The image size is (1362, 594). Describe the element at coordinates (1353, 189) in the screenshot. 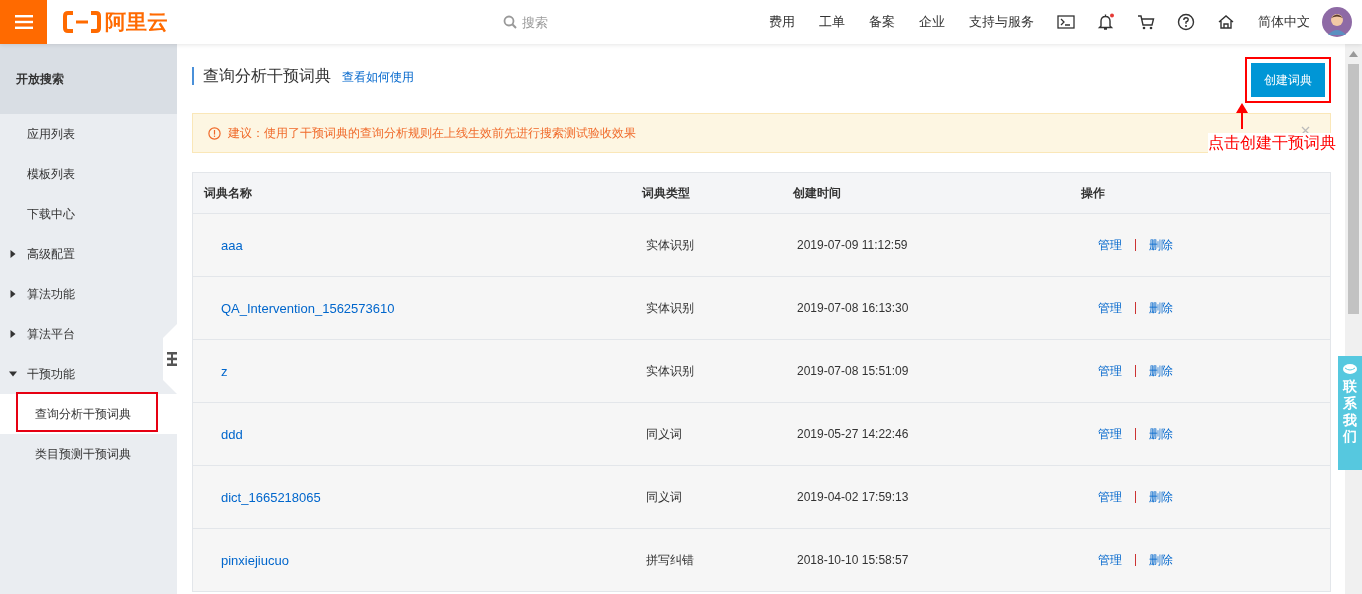

I see `scrollbar-thumb` at that location.